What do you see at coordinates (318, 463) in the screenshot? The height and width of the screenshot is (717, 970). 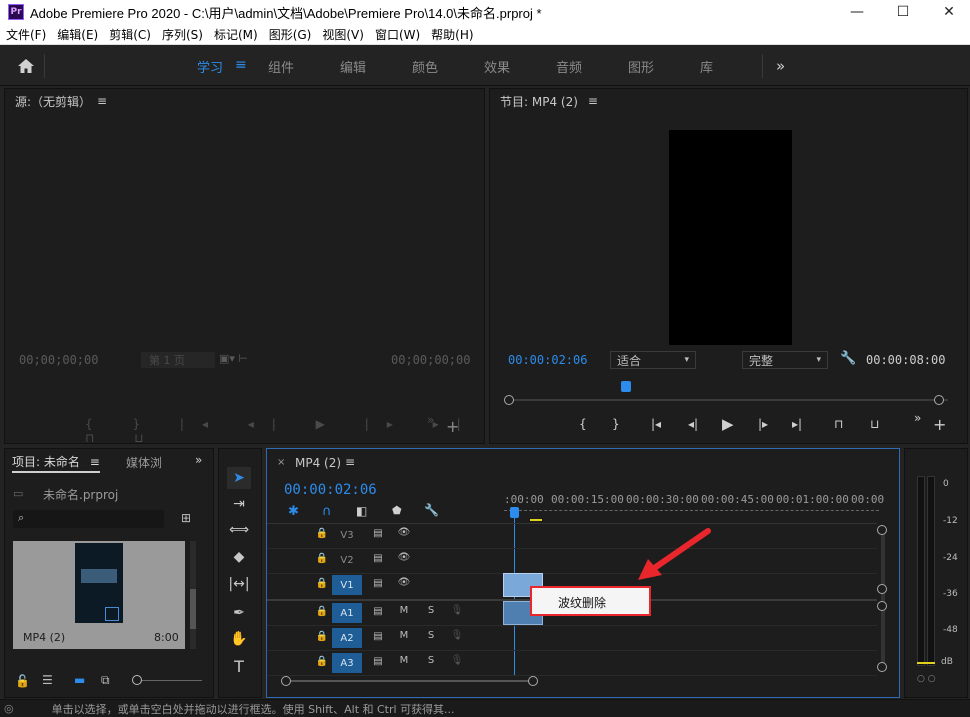 I see `sequence-tab: MP4 (2)` at bounding box center [318, 463].